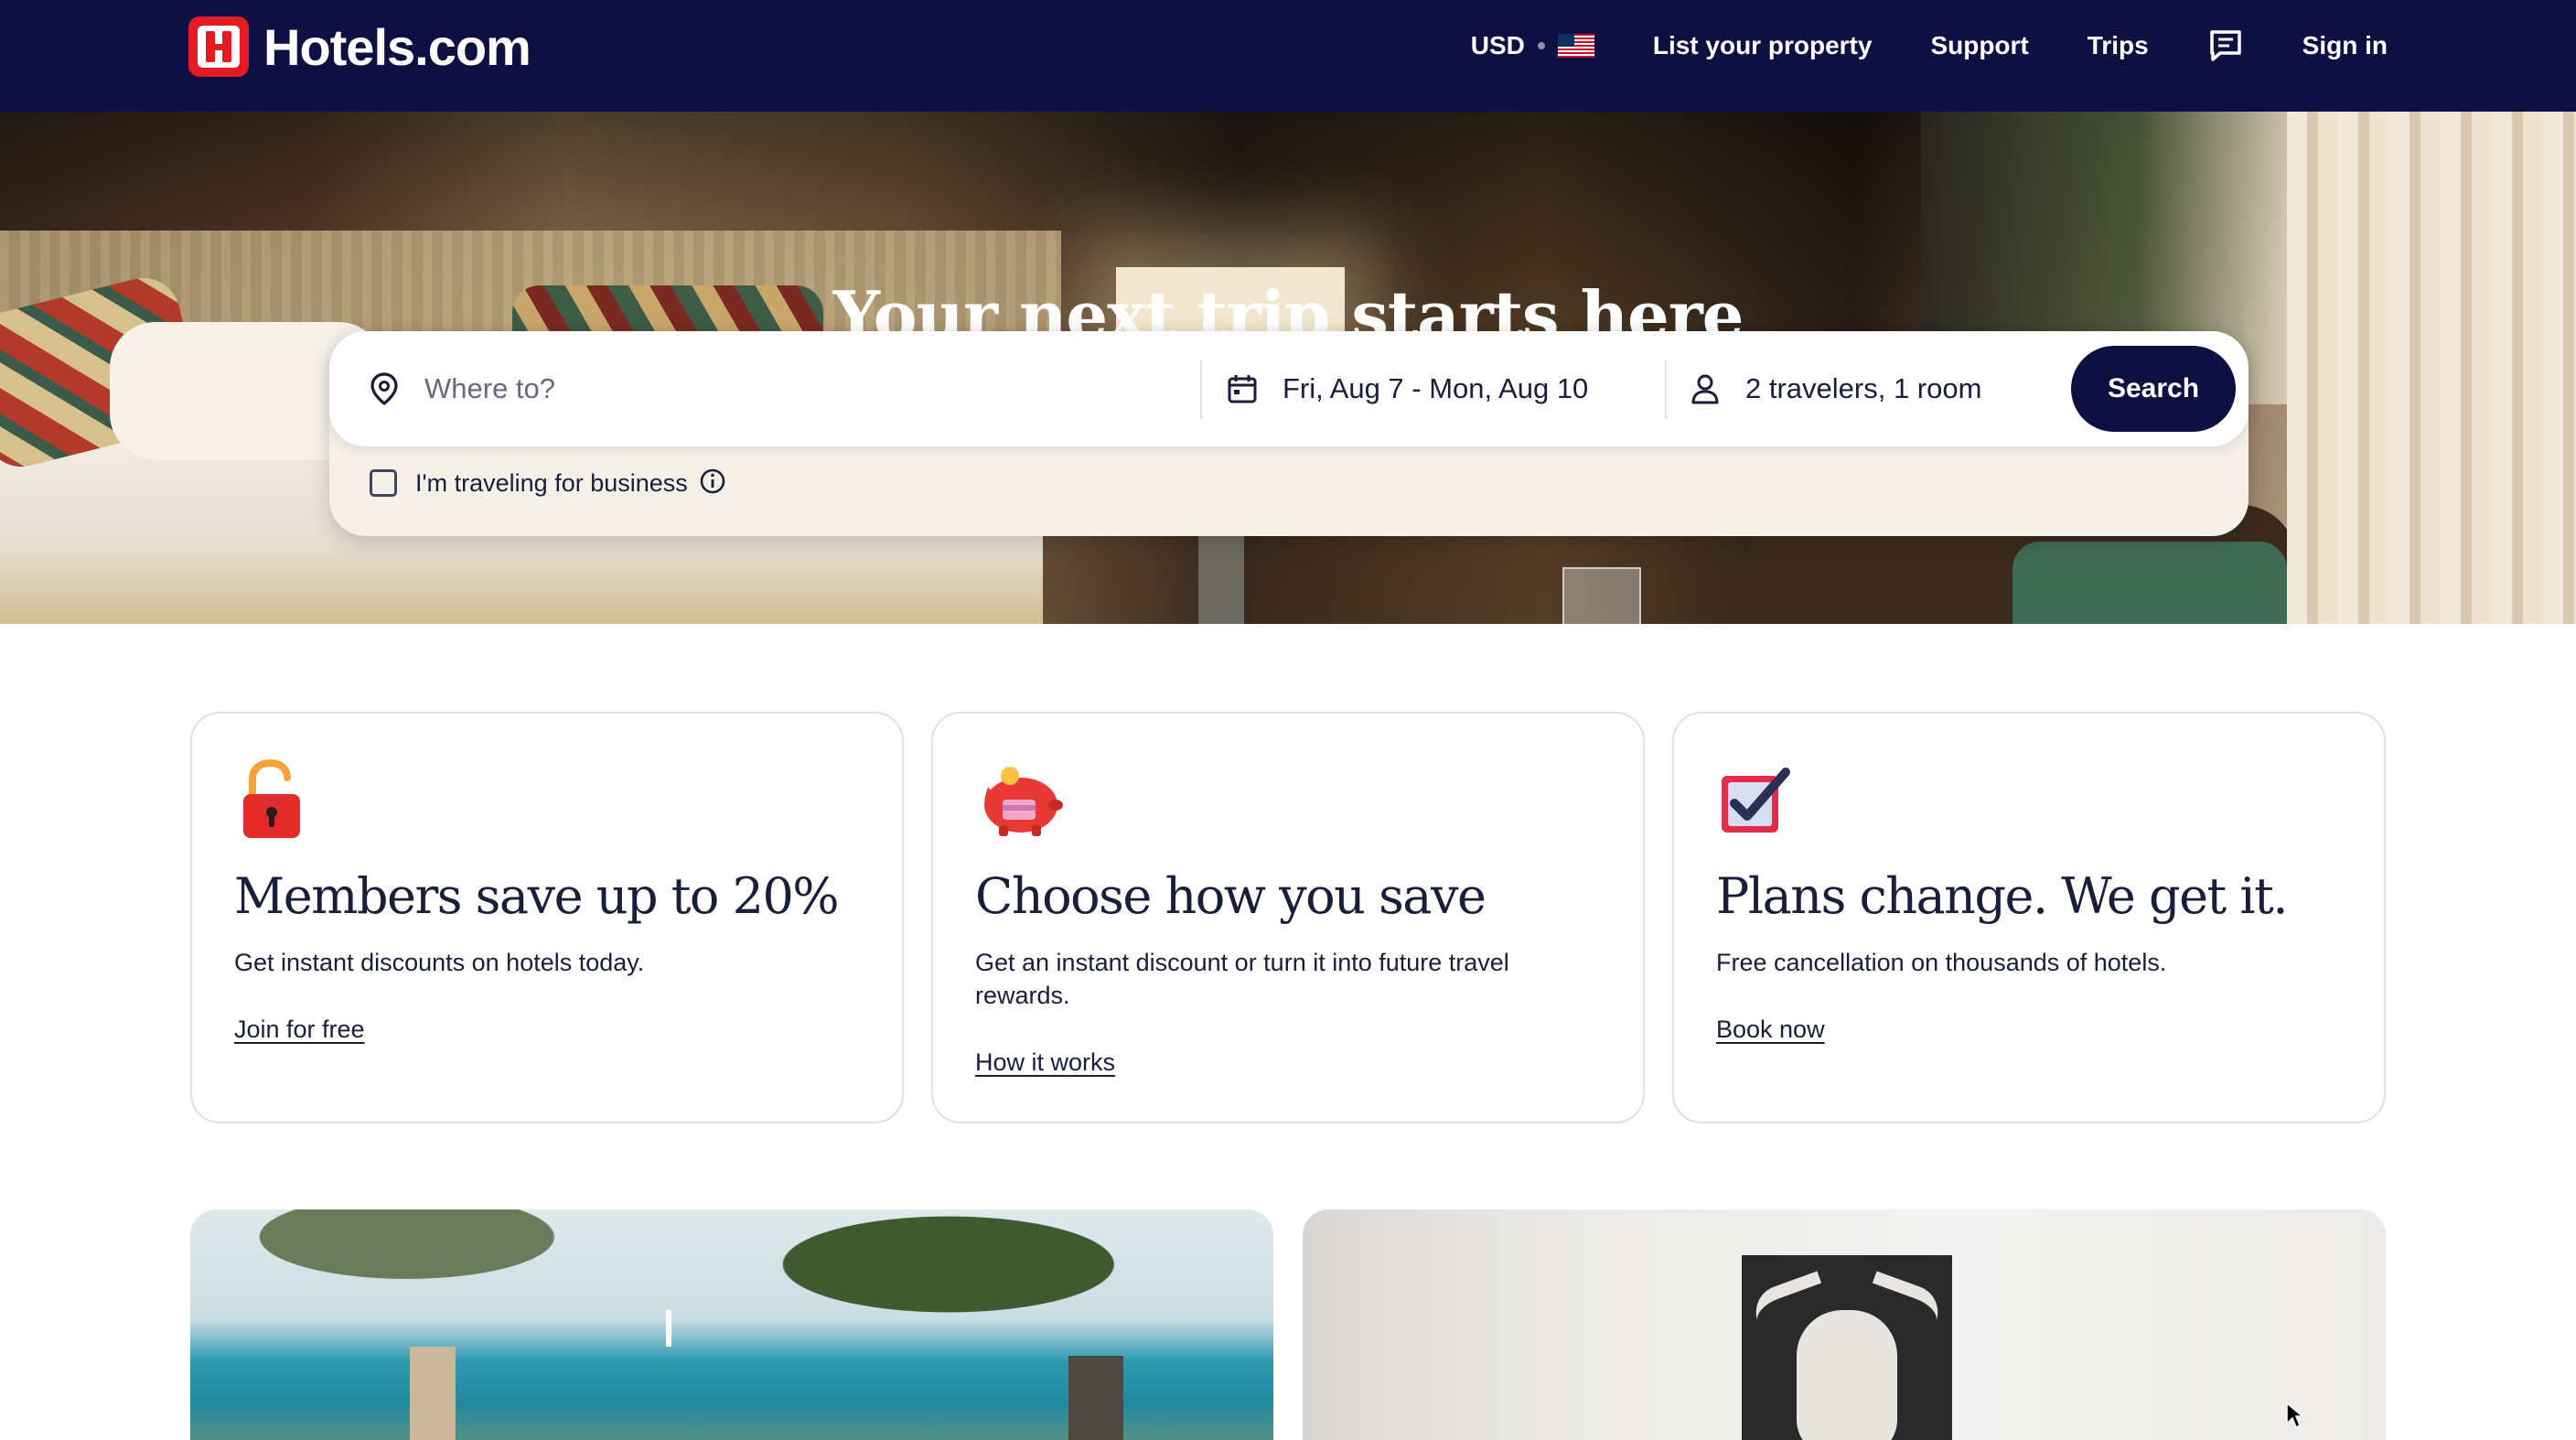  What do you see at coordinates (1864, 388) in the screenshot?
I see `travelers-value: 2 travelers, 1 room` at bounding box center [1864, 388].